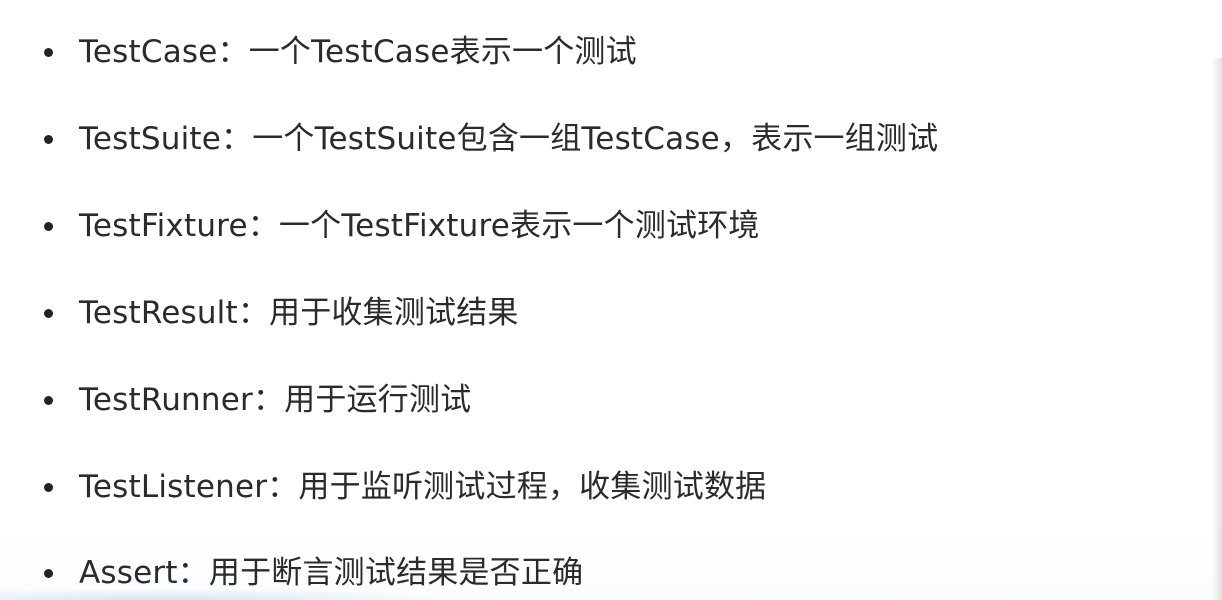  What do you see at coordinates (509, 139) in the screenshot?
I see `bullet-text: TestSuite：一个TestSuite包含一组TestCase，表示一组测试` at bounding box center [509, 139].